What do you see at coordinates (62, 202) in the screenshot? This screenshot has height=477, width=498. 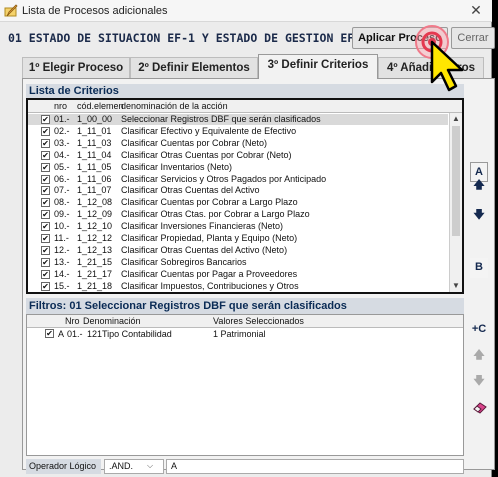 I see `row-nro: 08.-` at bounding box center [62, 202].